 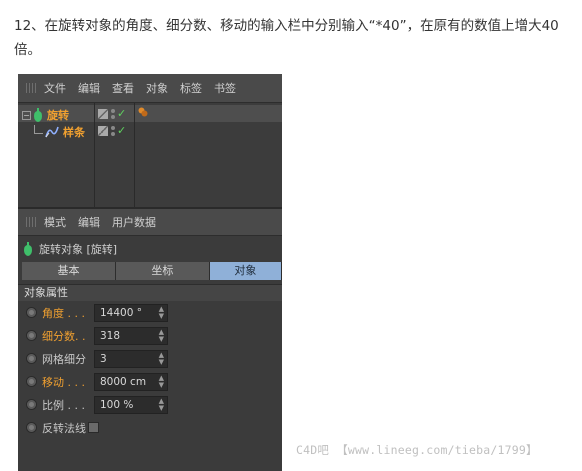 I want to click on tab-coordinates: 坐标, so click(x=162, y=271).